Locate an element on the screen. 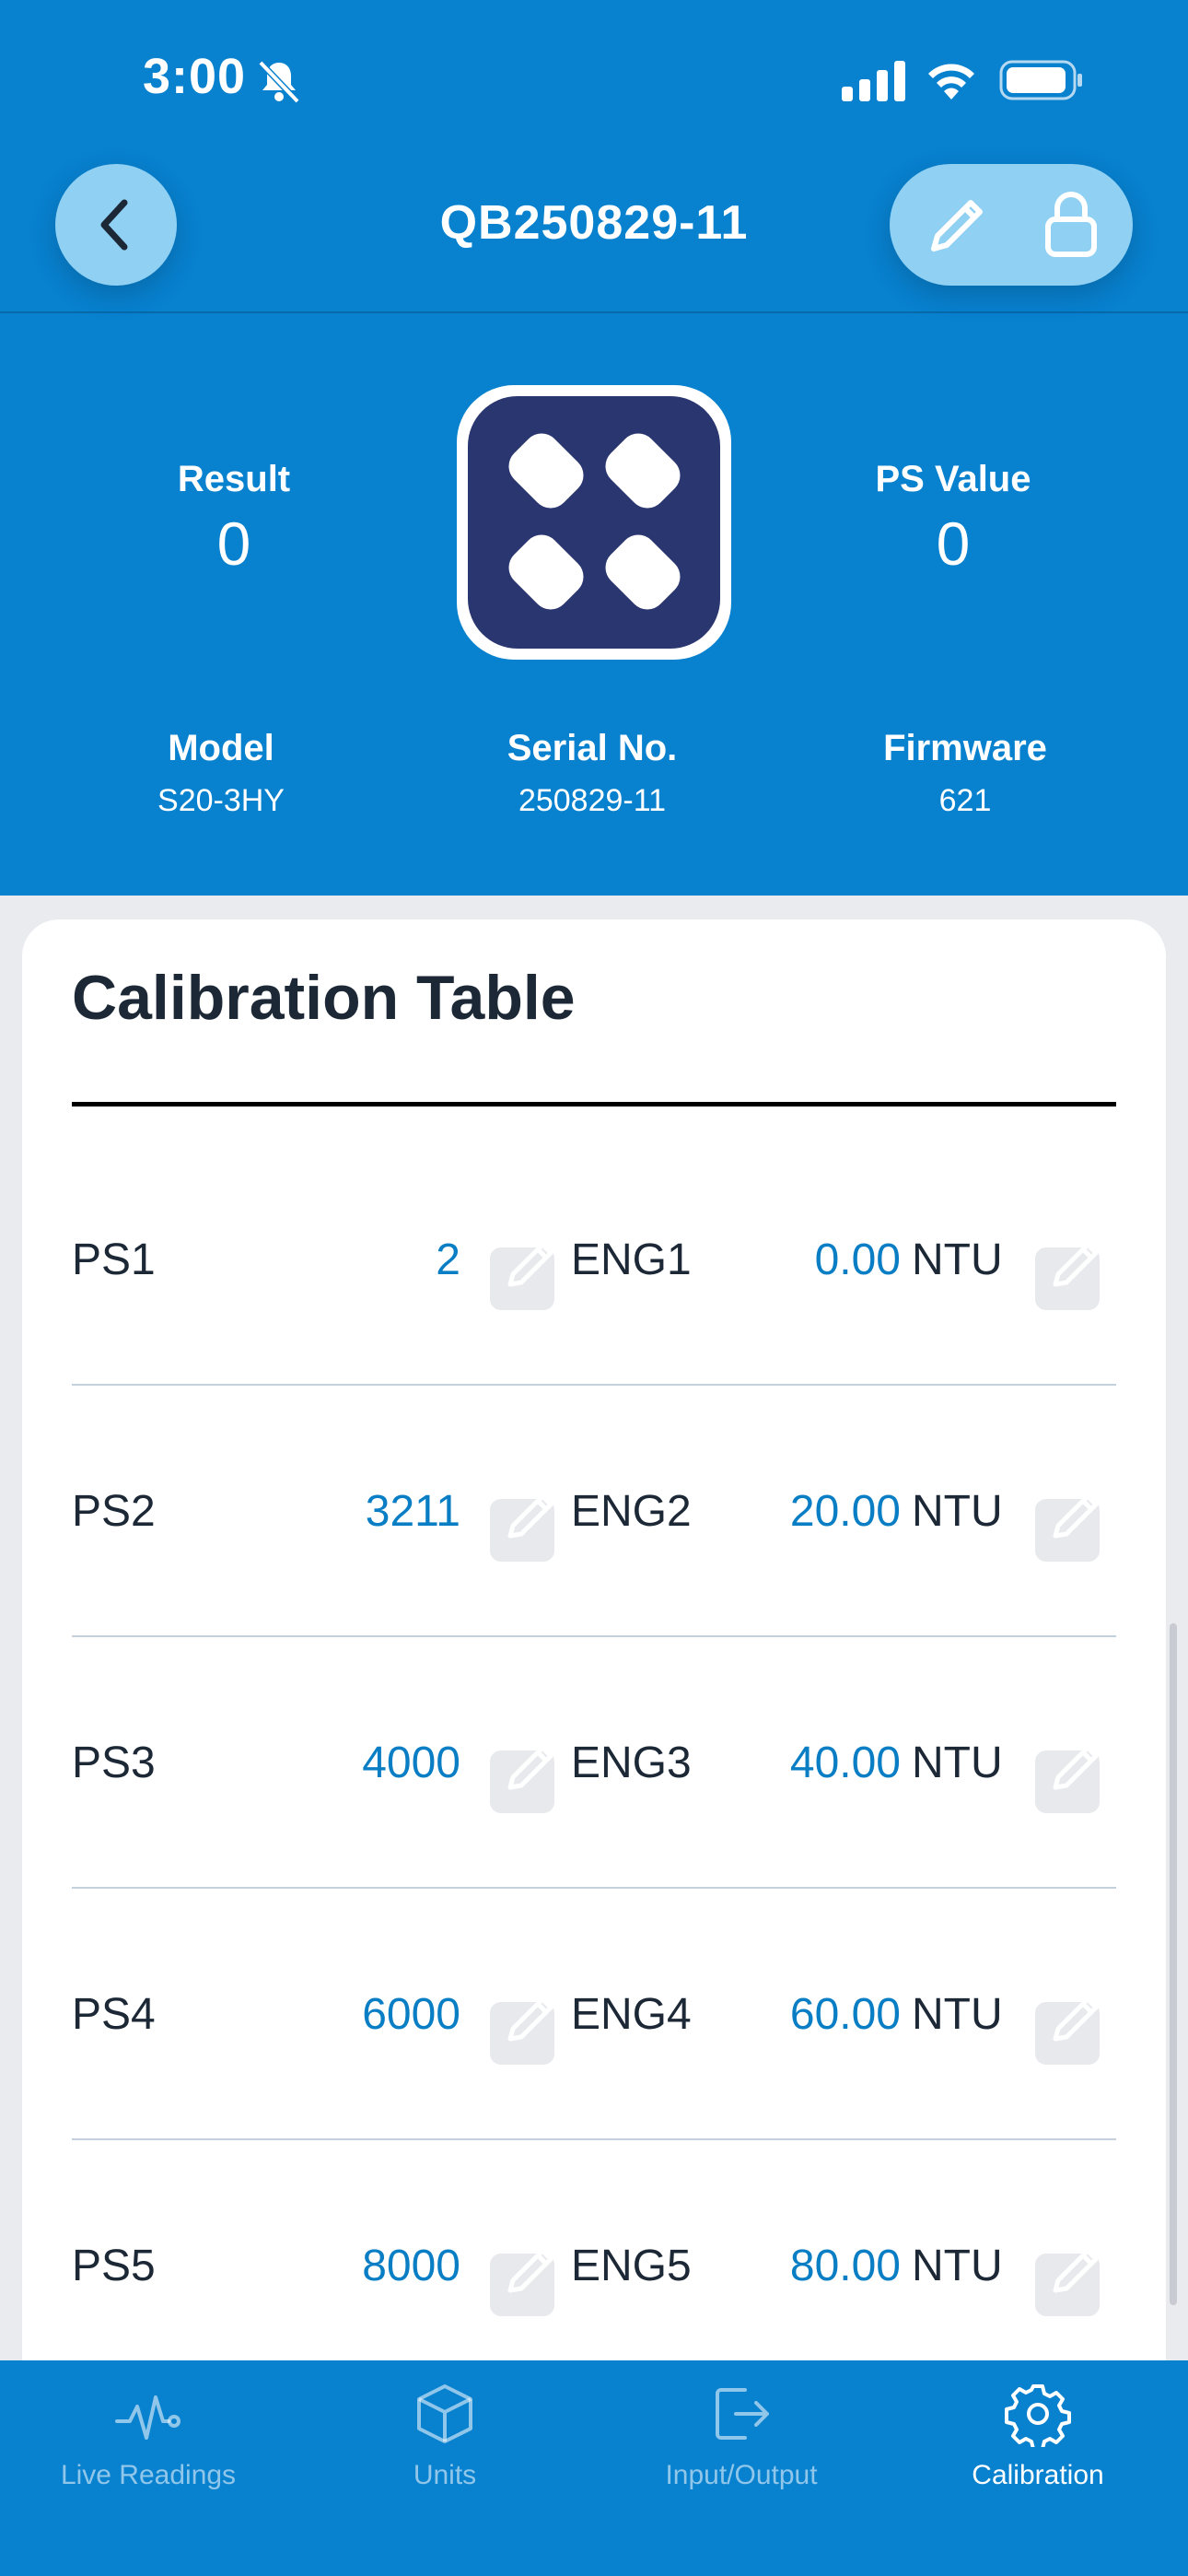 The width and height of the screenshot is (1188, 2576). serial-value: 250829-11 is located at coordinates (592, 800).